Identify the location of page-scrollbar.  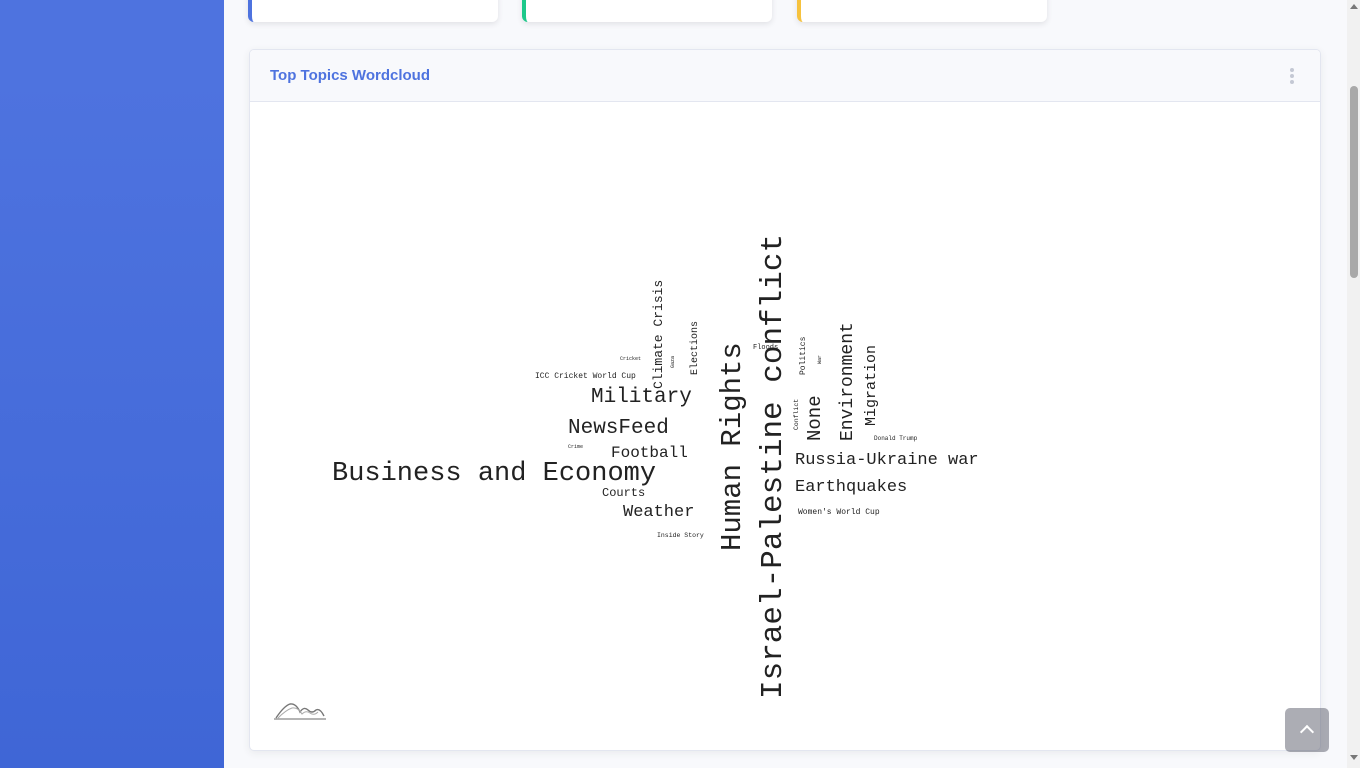
(1353, 384).